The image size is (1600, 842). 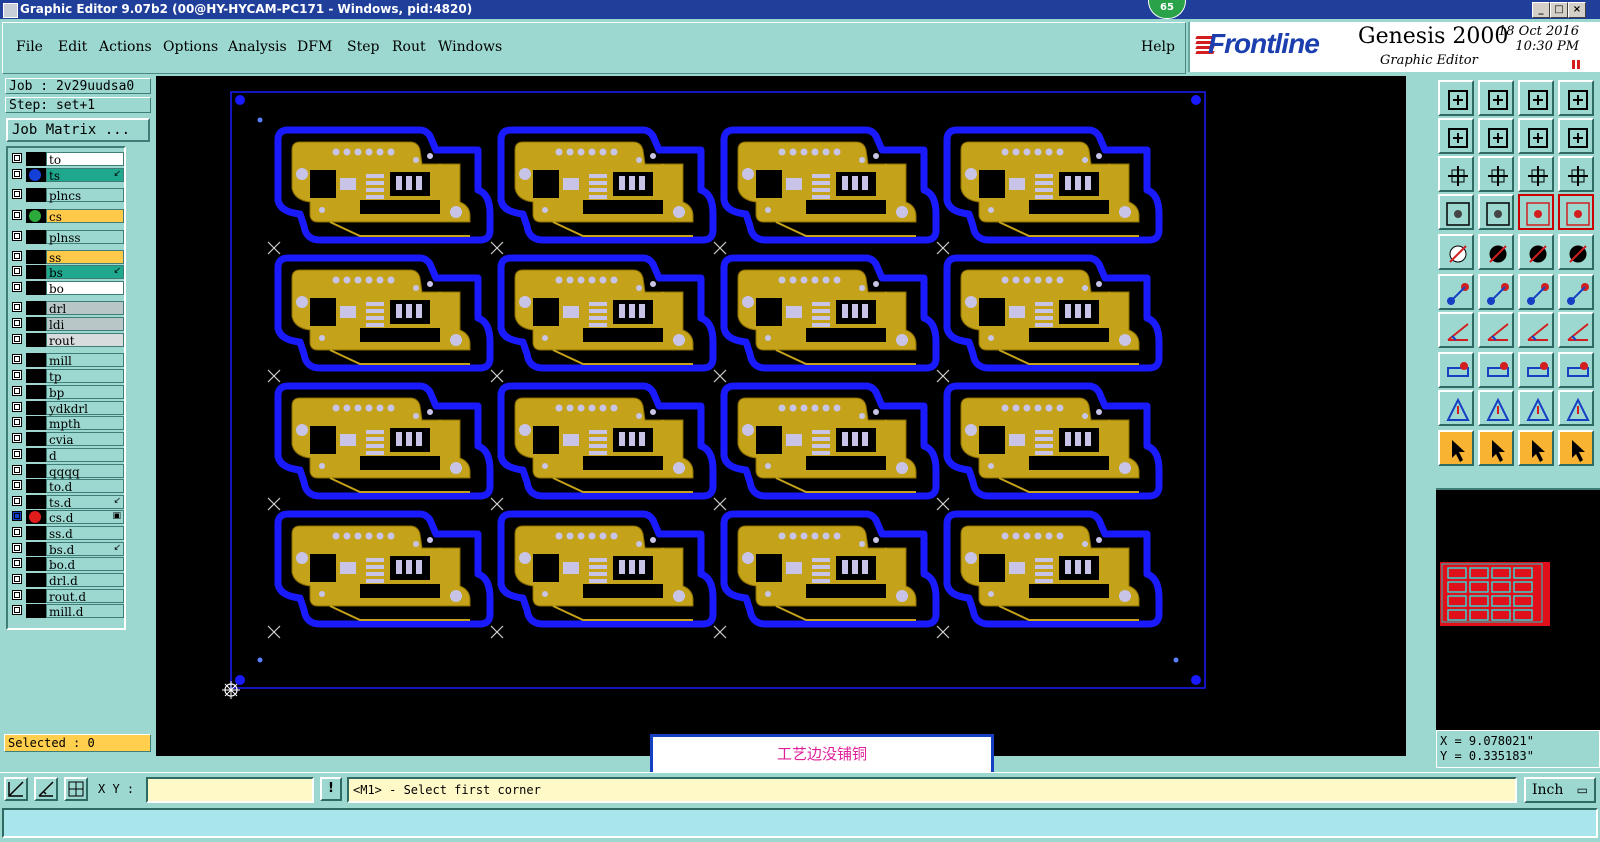 I want to click on line-add-icon, so click(x=1536, y=292).